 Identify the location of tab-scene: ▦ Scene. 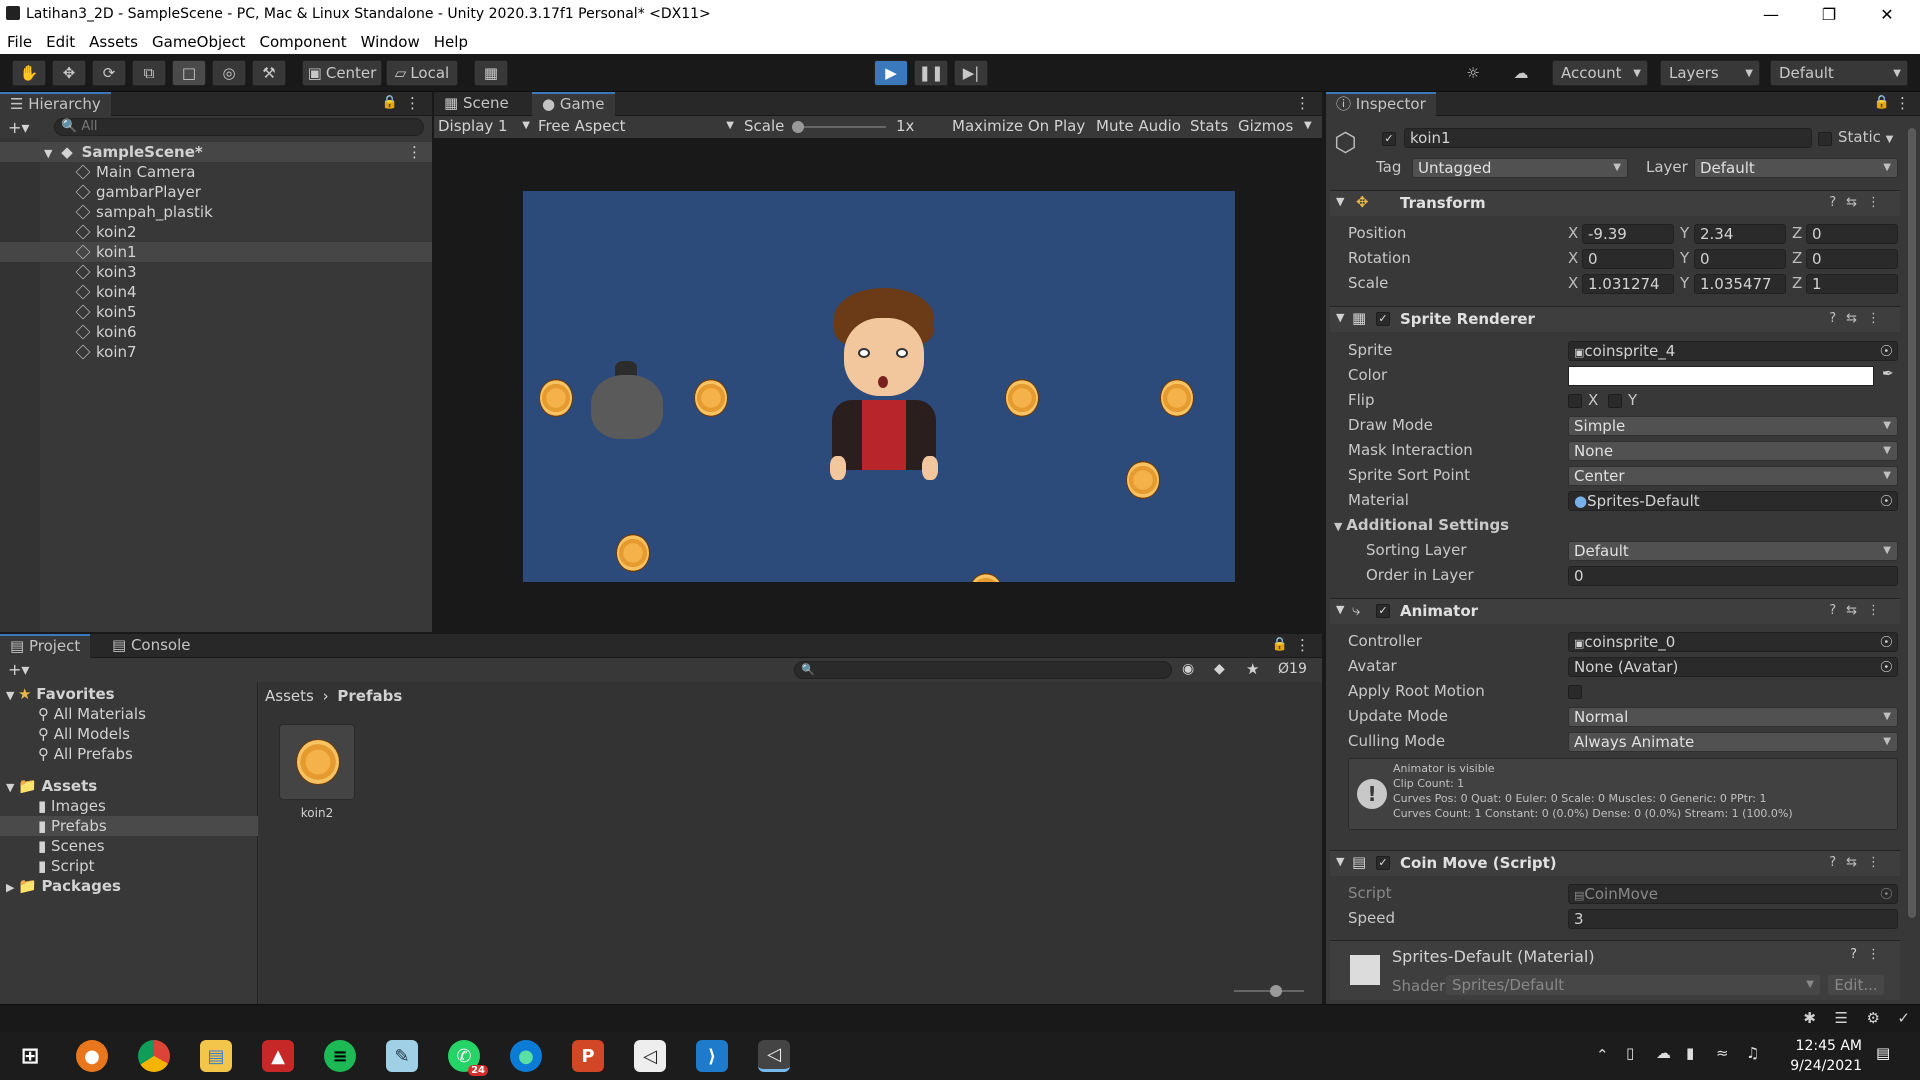
(476, 104).